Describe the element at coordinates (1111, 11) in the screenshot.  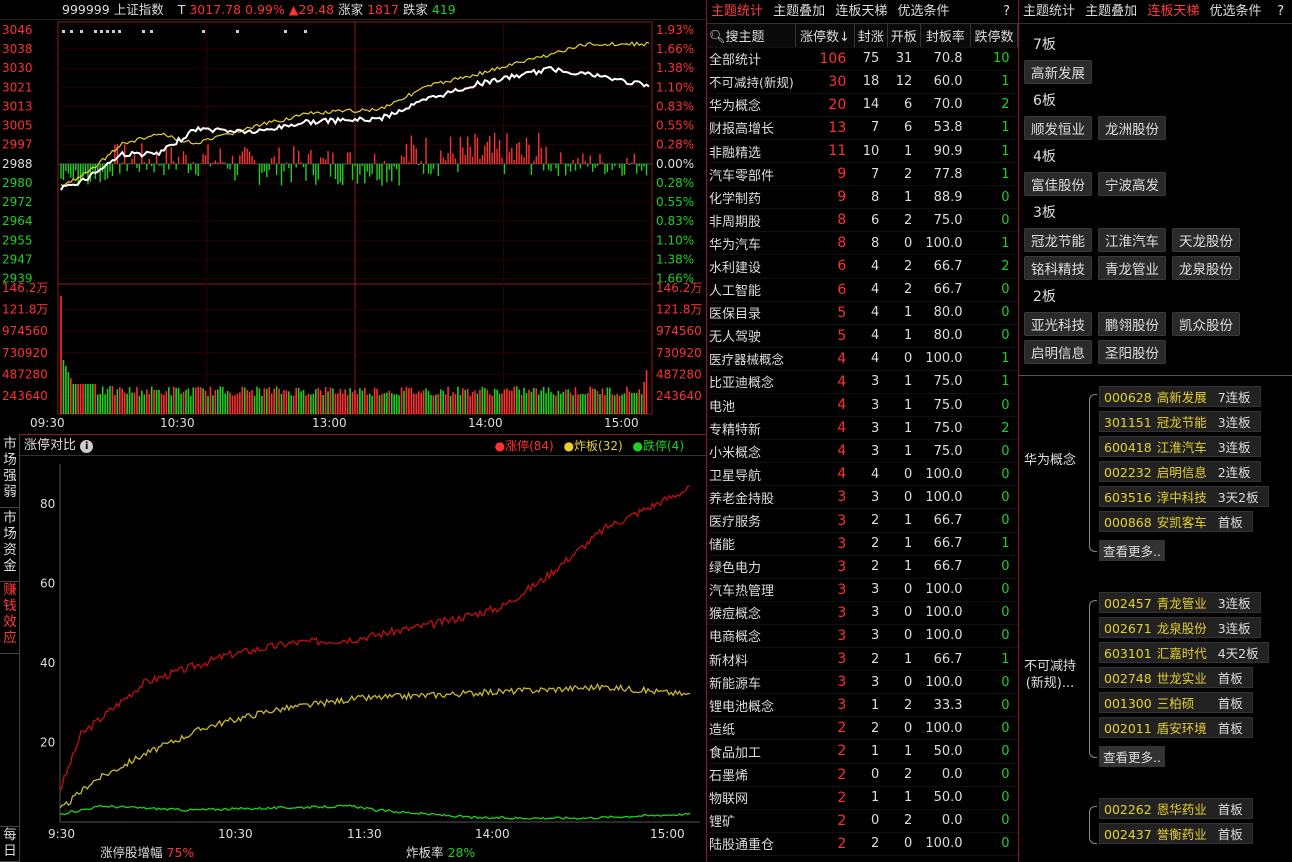
I see `tab-theme-overlay-r: 主题叠加` at that location.